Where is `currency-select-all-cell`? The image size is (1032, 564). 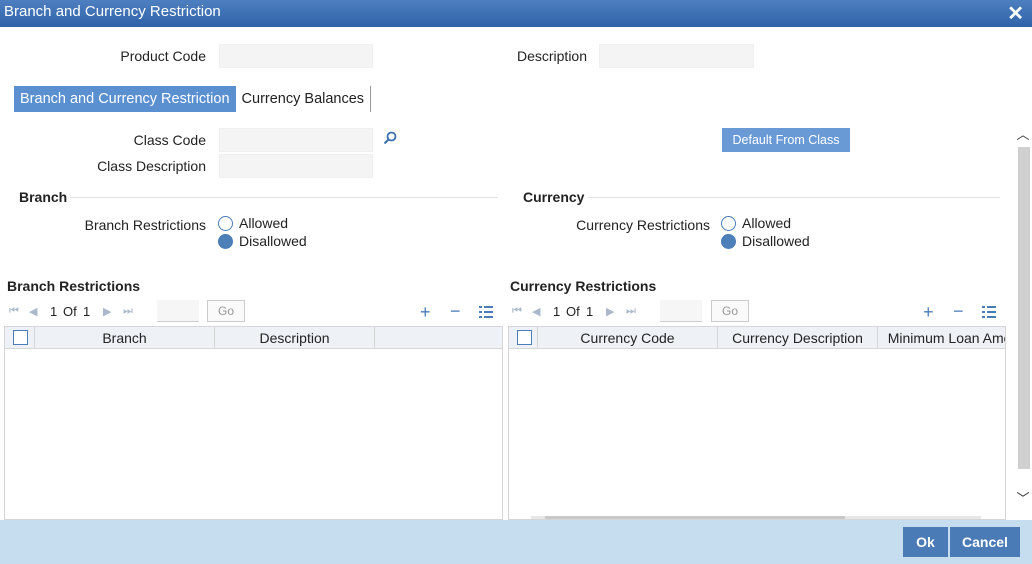
currency-select-all-cell is located at coordinates (523, 338).